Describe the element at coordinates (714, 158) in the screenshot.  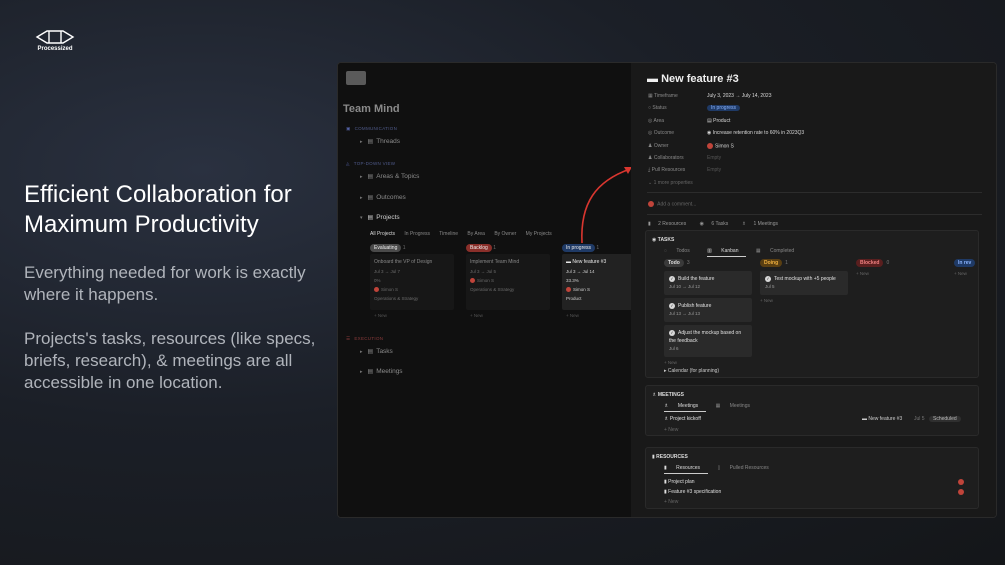
I see `prop-collaborators: Empty` at that location.